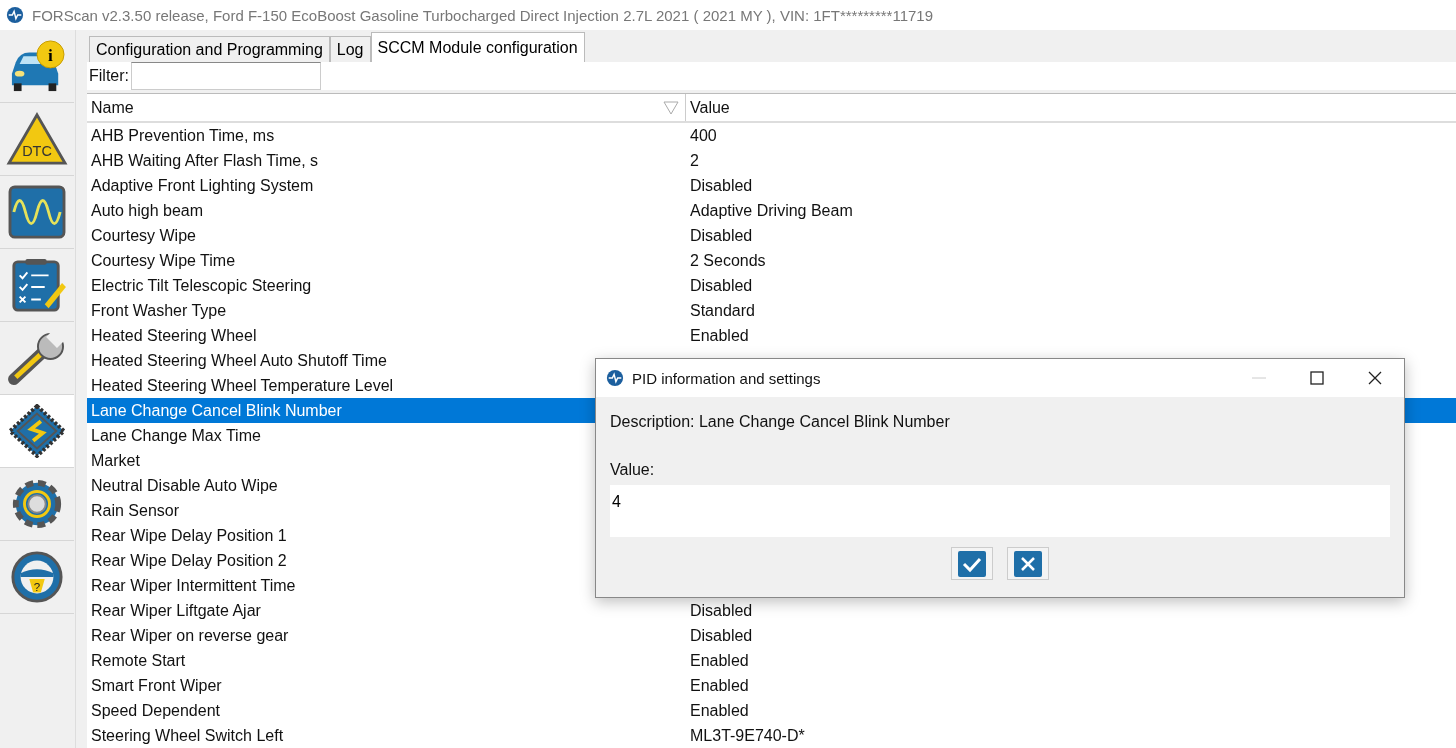  What do you see at coordinates (771, 185) in the screenshot?
I see `table-row: Adaptive Front Lighting System Disabled` at bounding box center [771, 185].